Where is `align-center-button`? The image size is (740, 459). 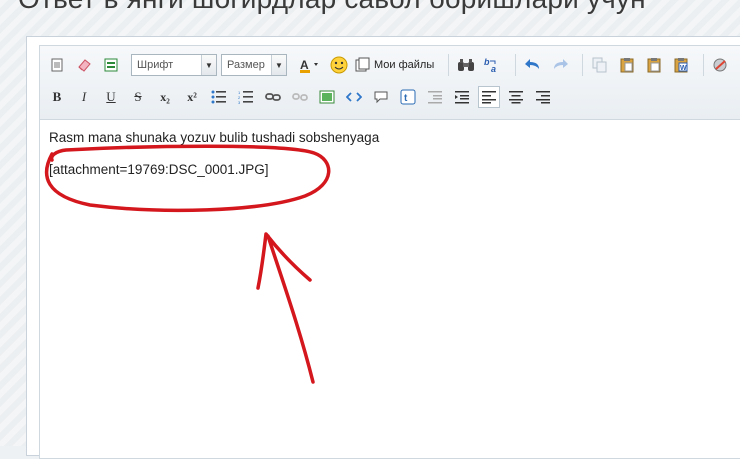
align-center-button is located at coordinates (516, 97).